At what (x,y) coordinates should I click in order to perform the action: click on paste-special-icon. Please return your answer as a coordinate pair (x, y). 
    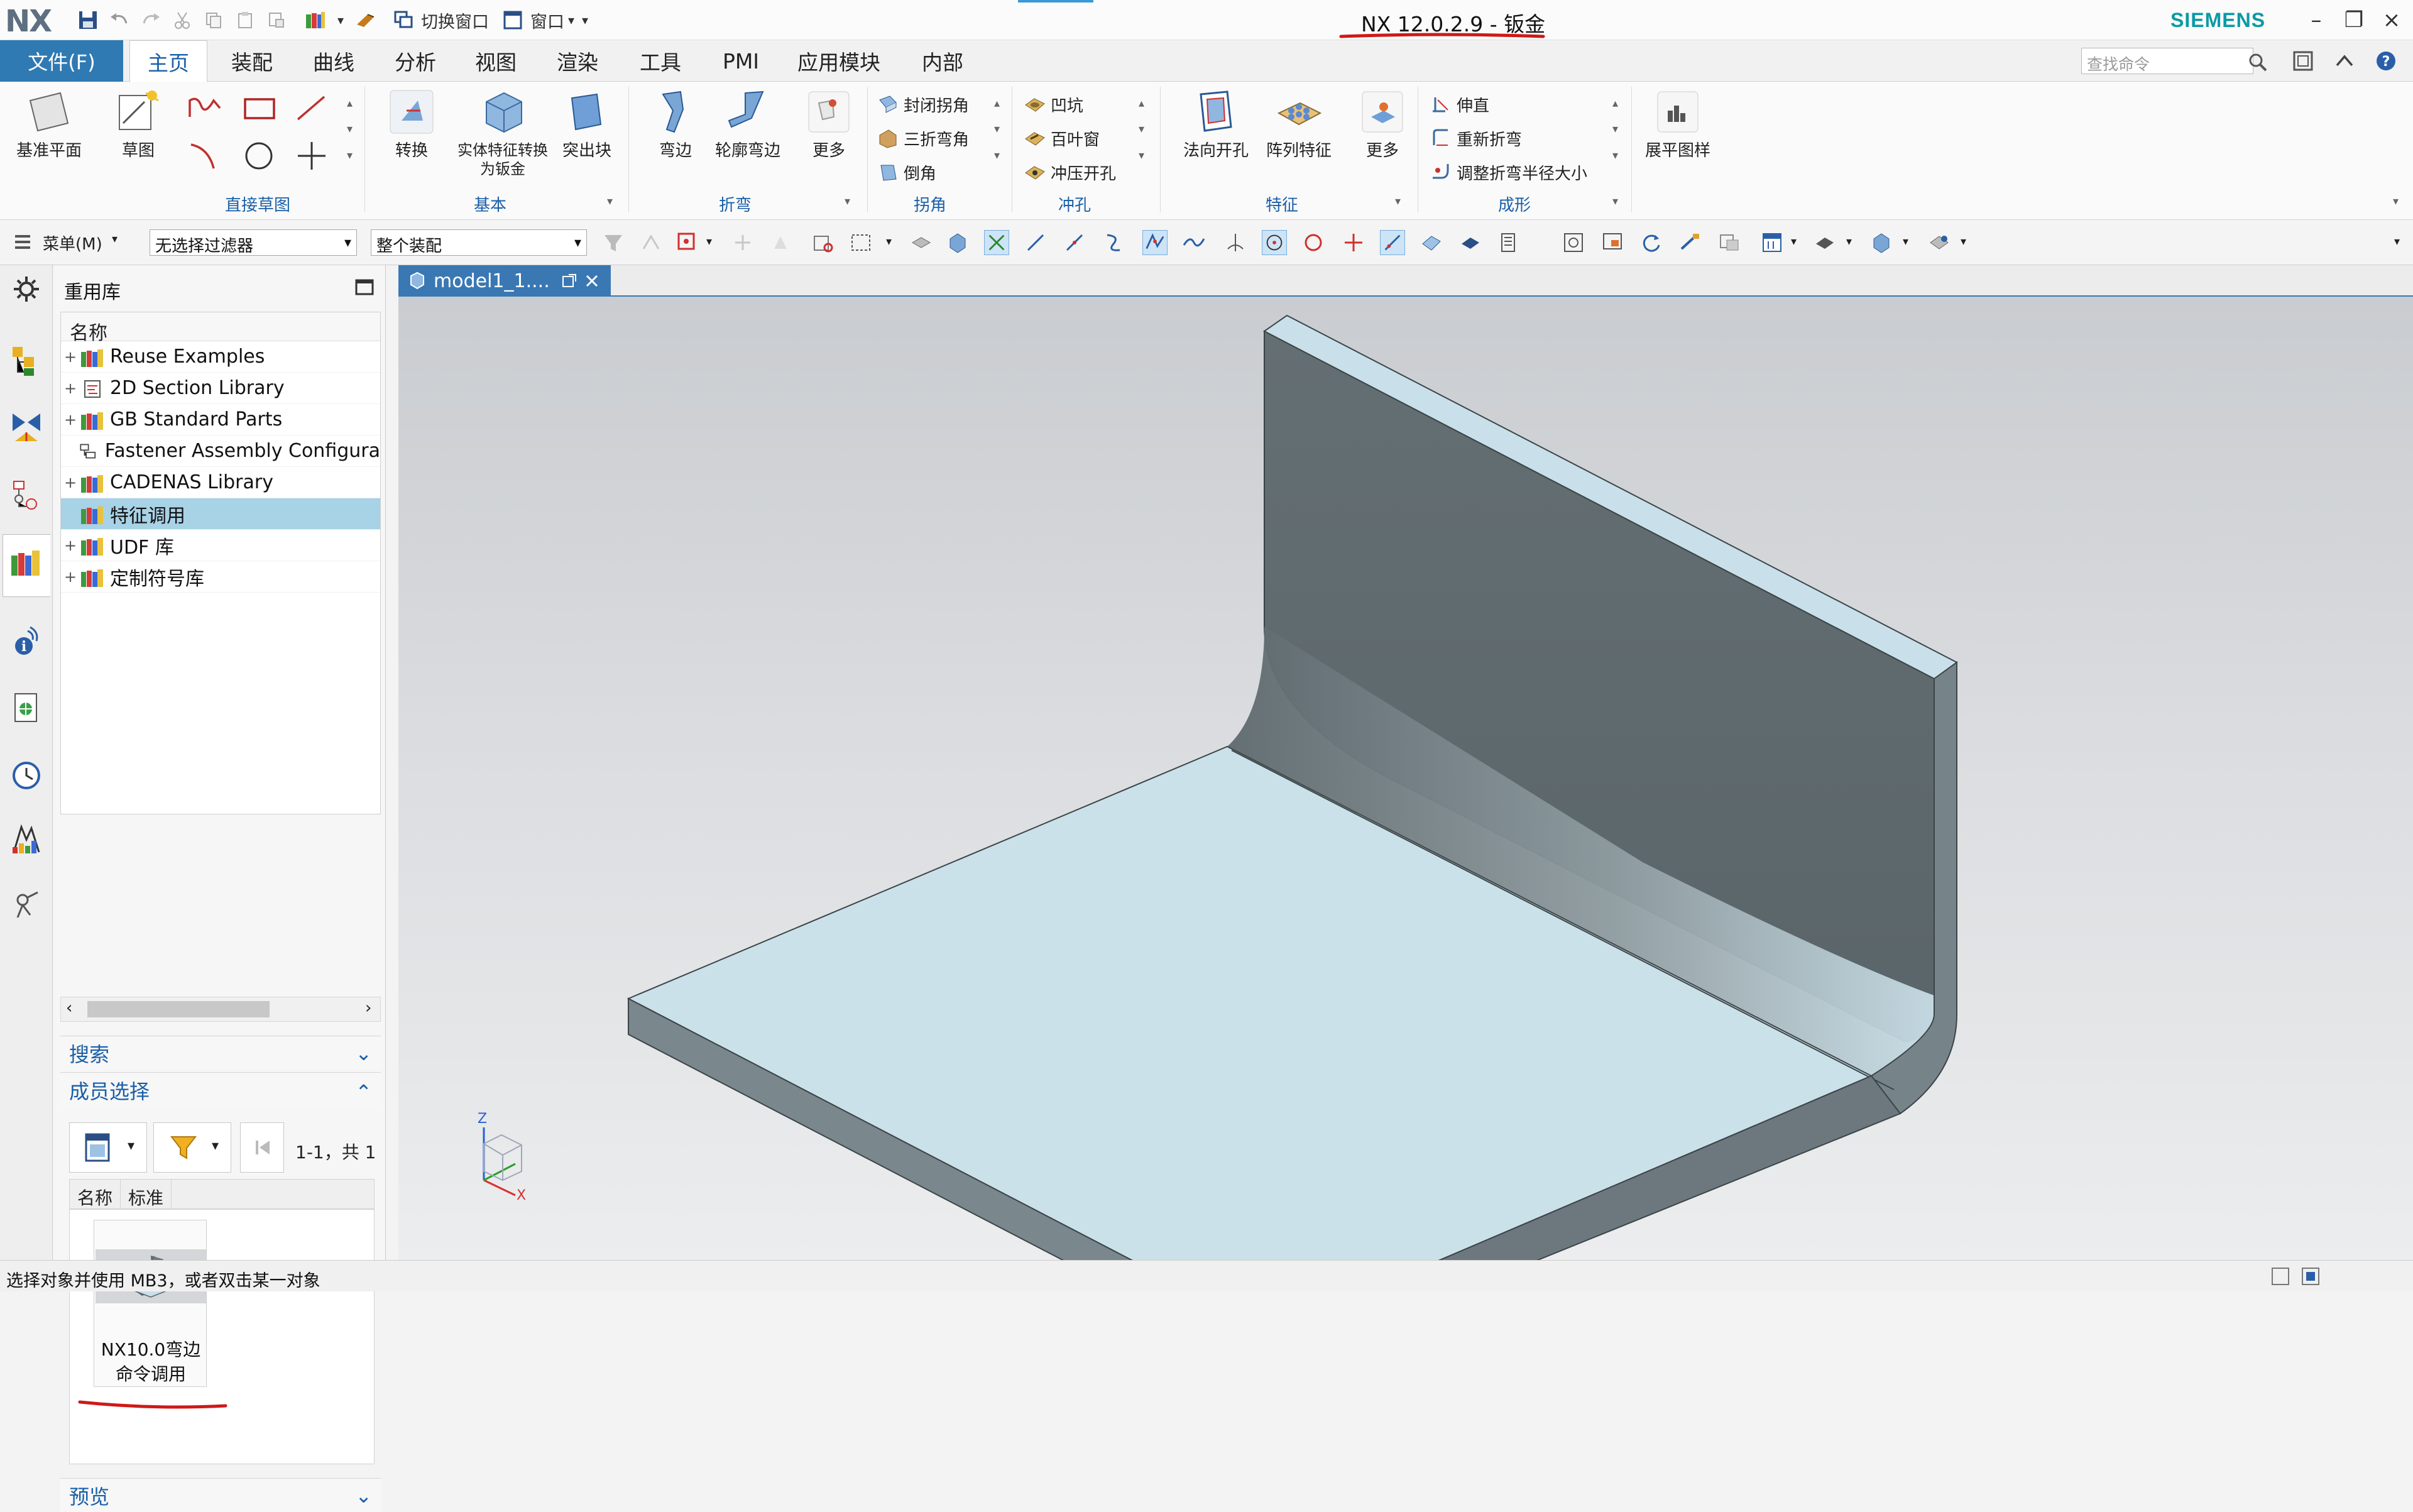
    Looking at the image, I should click on (276, 20).